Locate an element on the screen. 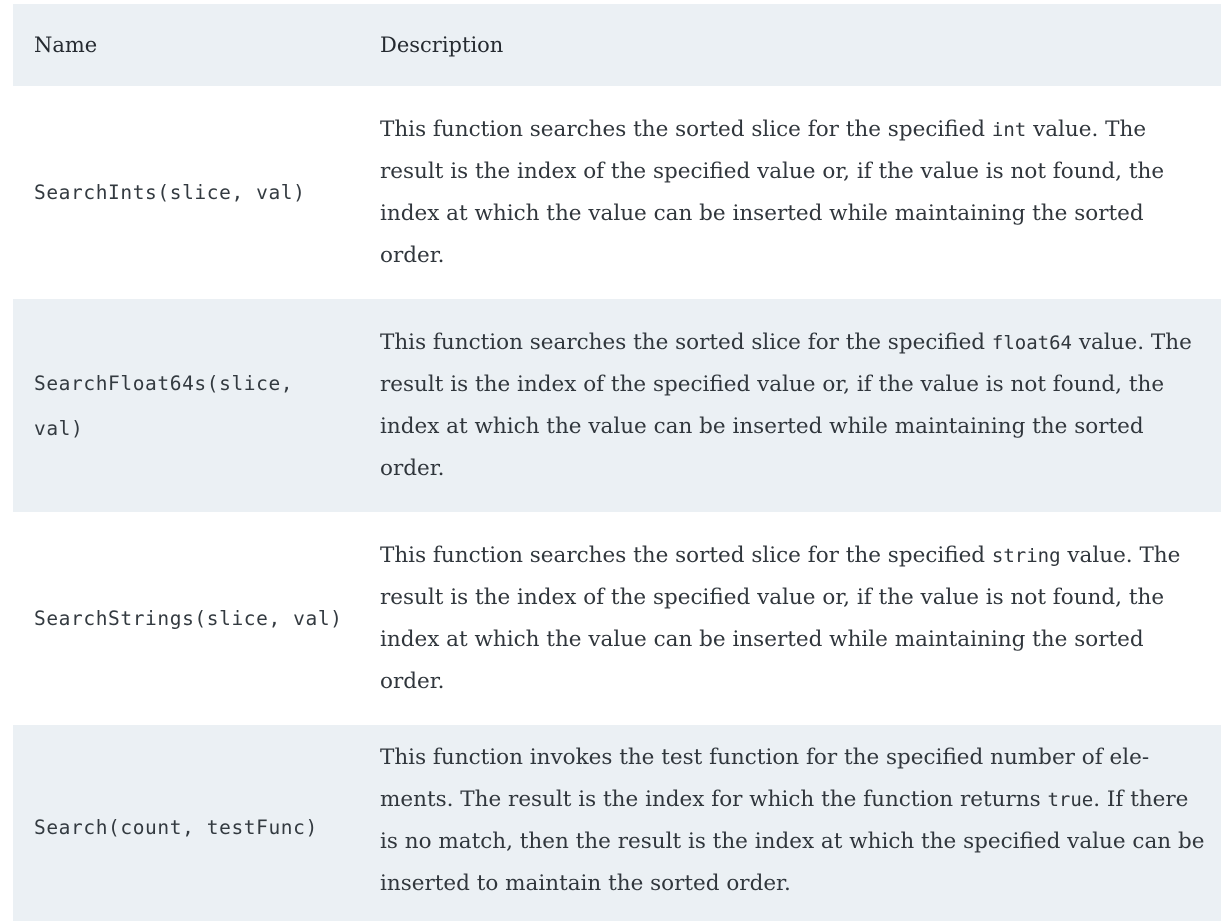  inline-code: true is located at coordinates (1070, 800).